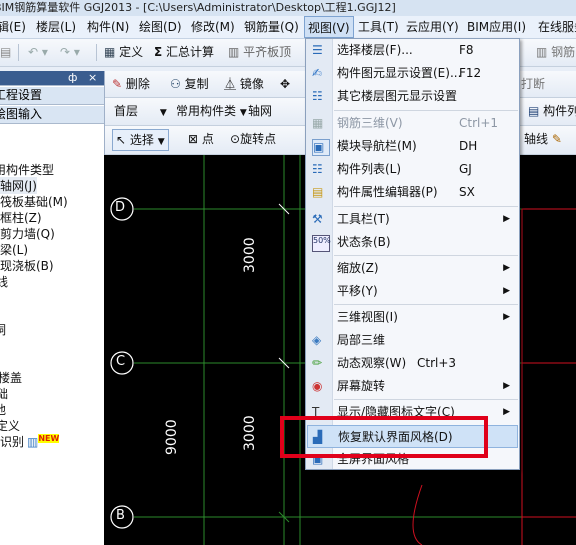  Describe the element at coordinates (52, 115) in the screenshot. I see `tab-drawing-input: 绘图输入` at that location.